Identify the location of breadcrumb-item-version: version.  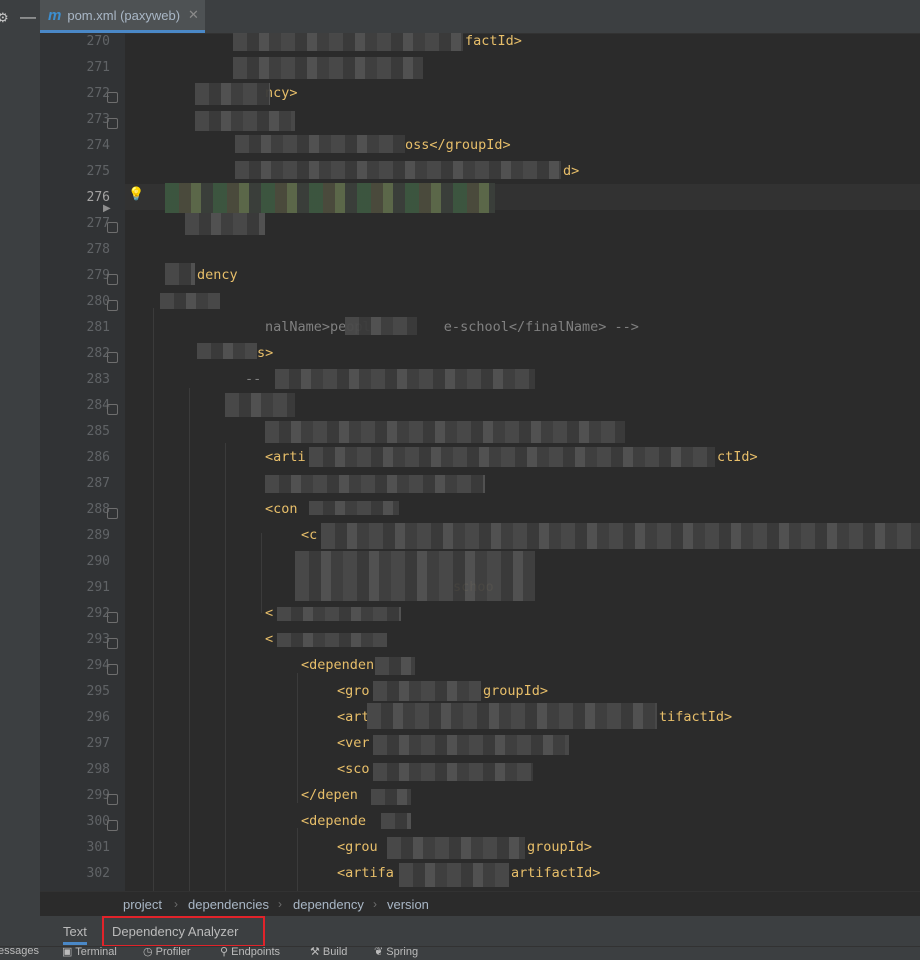
(408, 904).